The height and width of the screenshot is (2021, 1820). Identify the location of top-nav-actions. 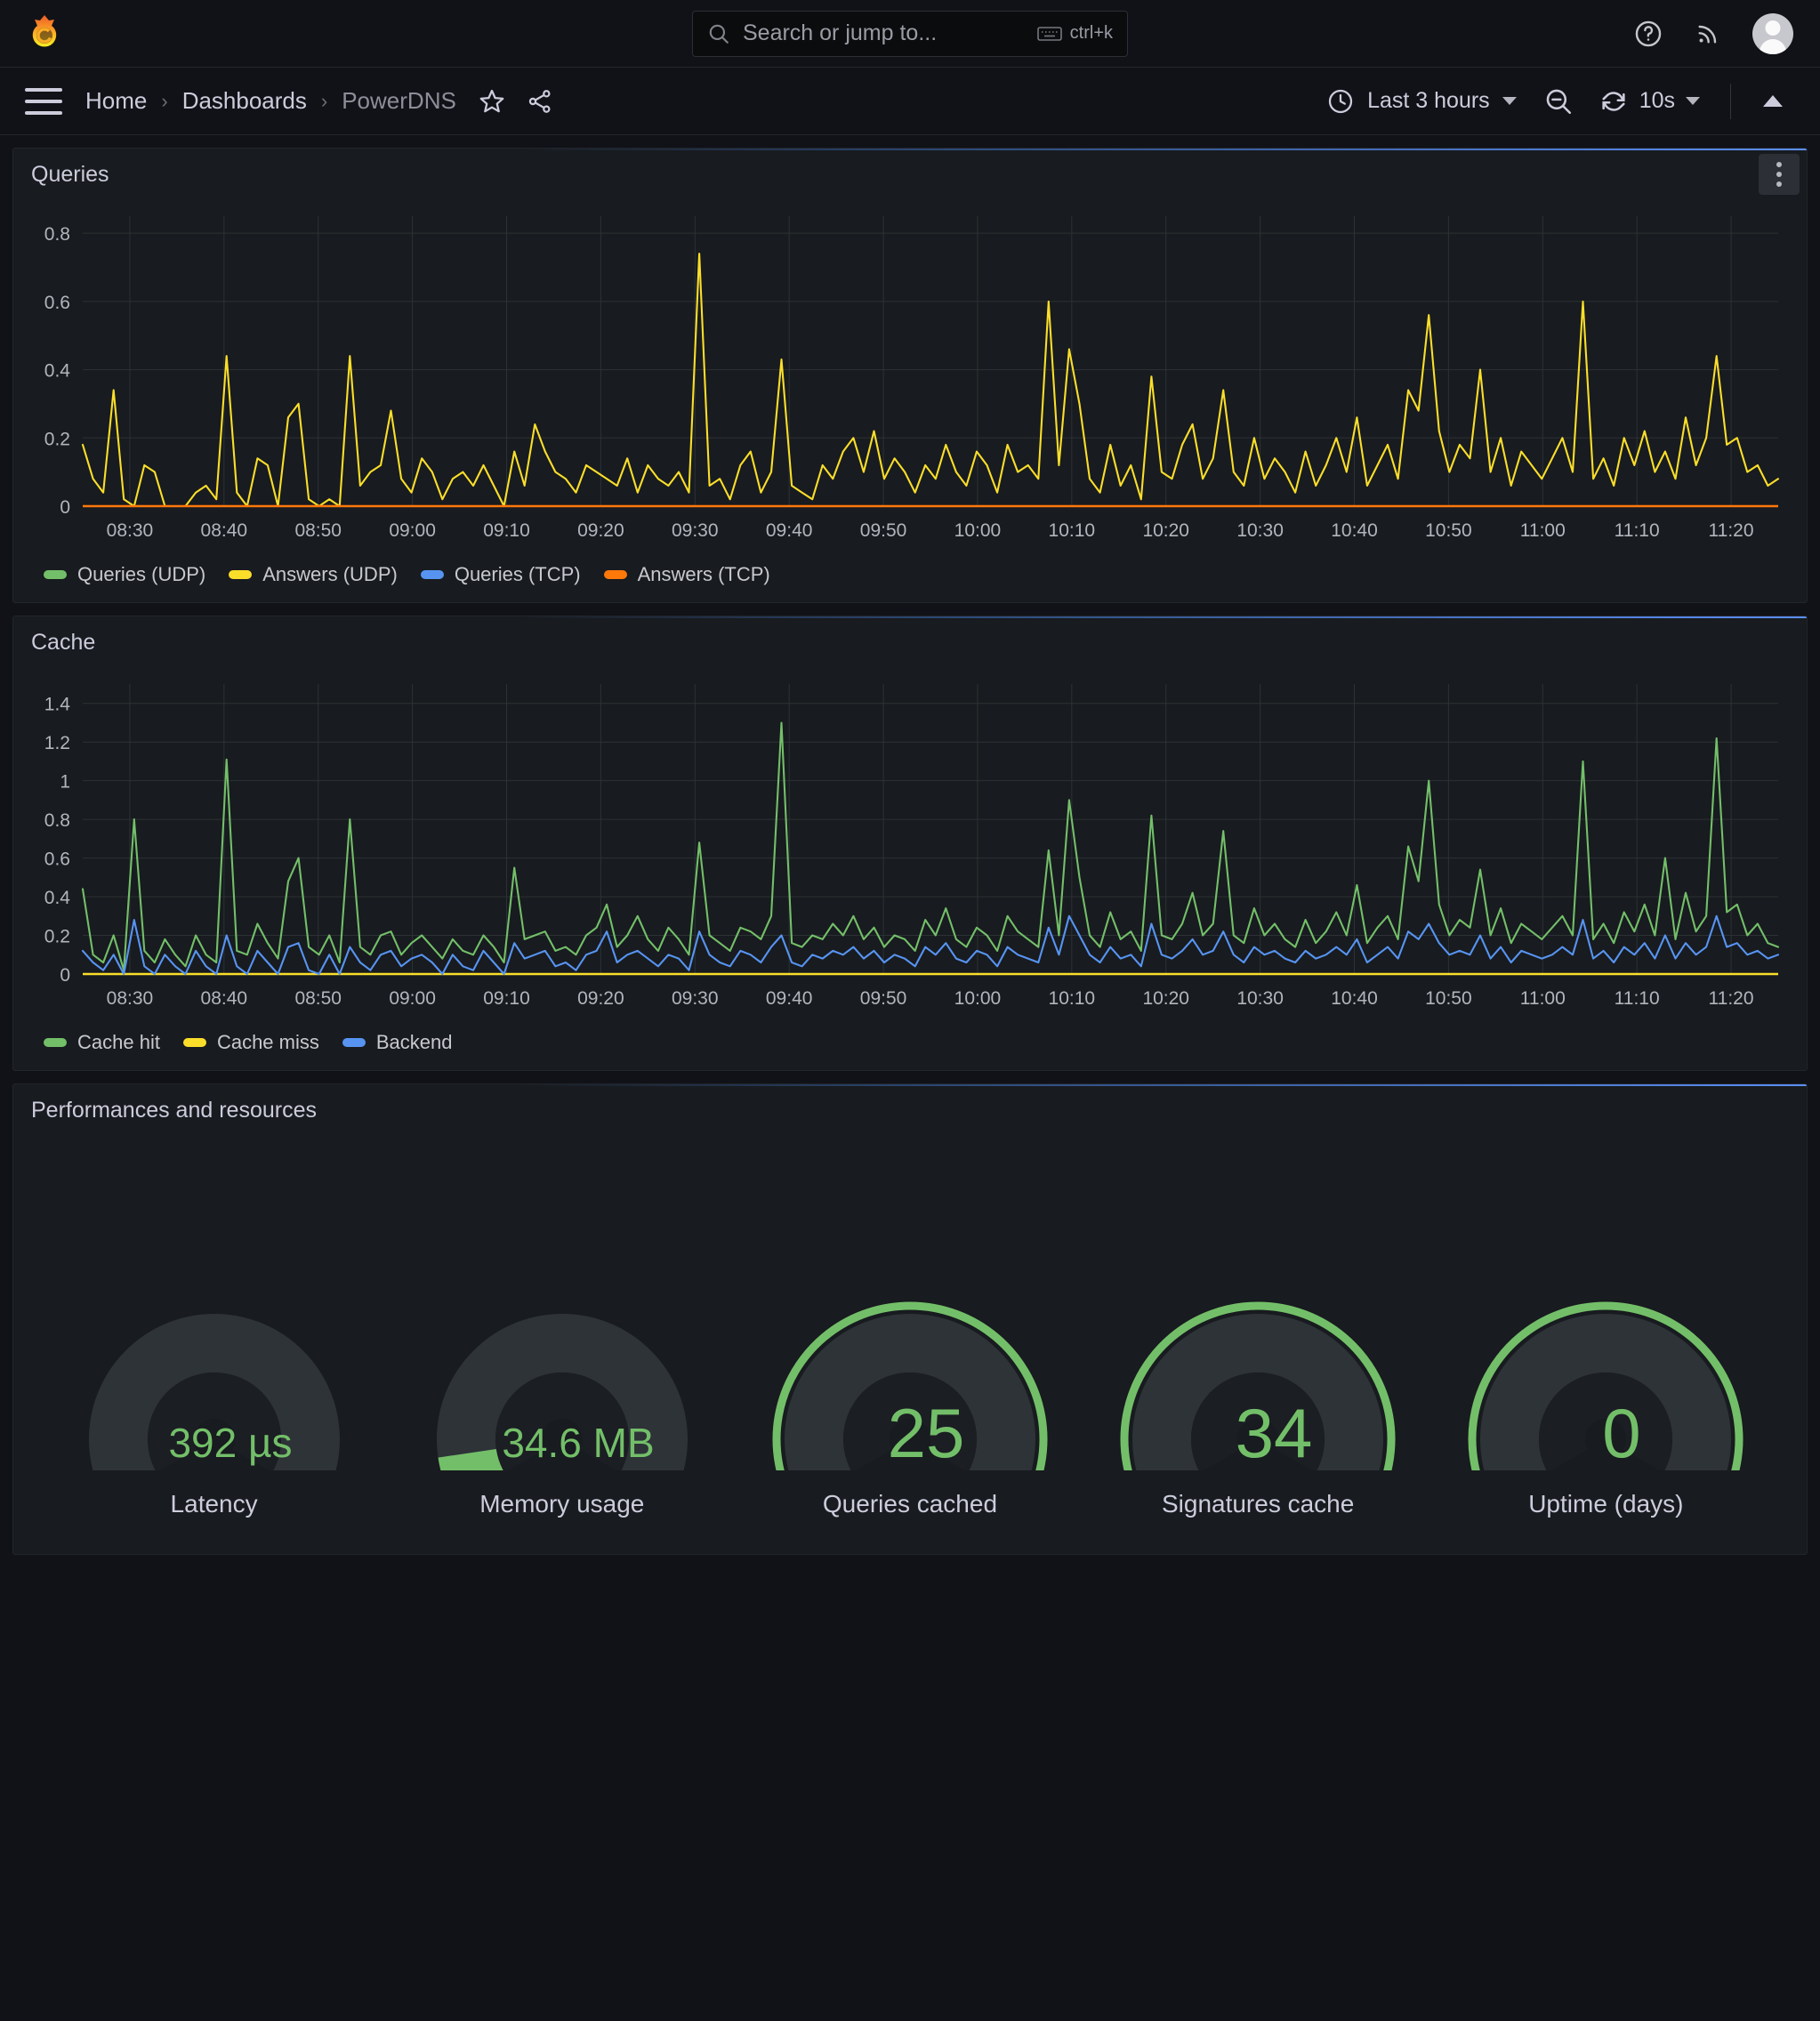
(1713, 33).